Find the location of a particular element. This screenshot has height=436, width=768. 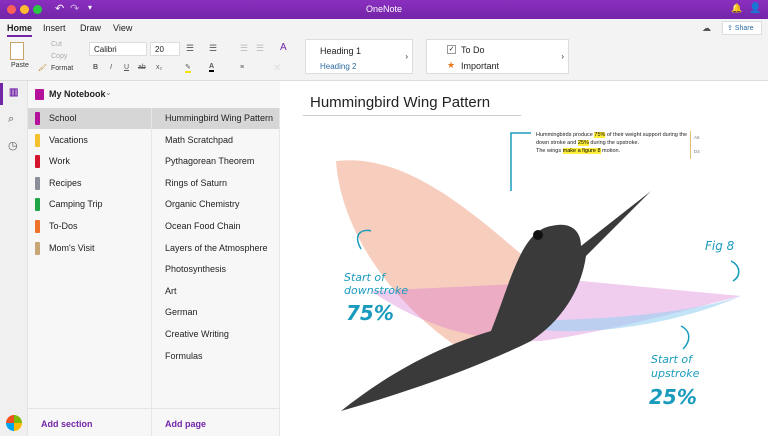

strikethrough-button: ab is located at coordinates (142, 67).